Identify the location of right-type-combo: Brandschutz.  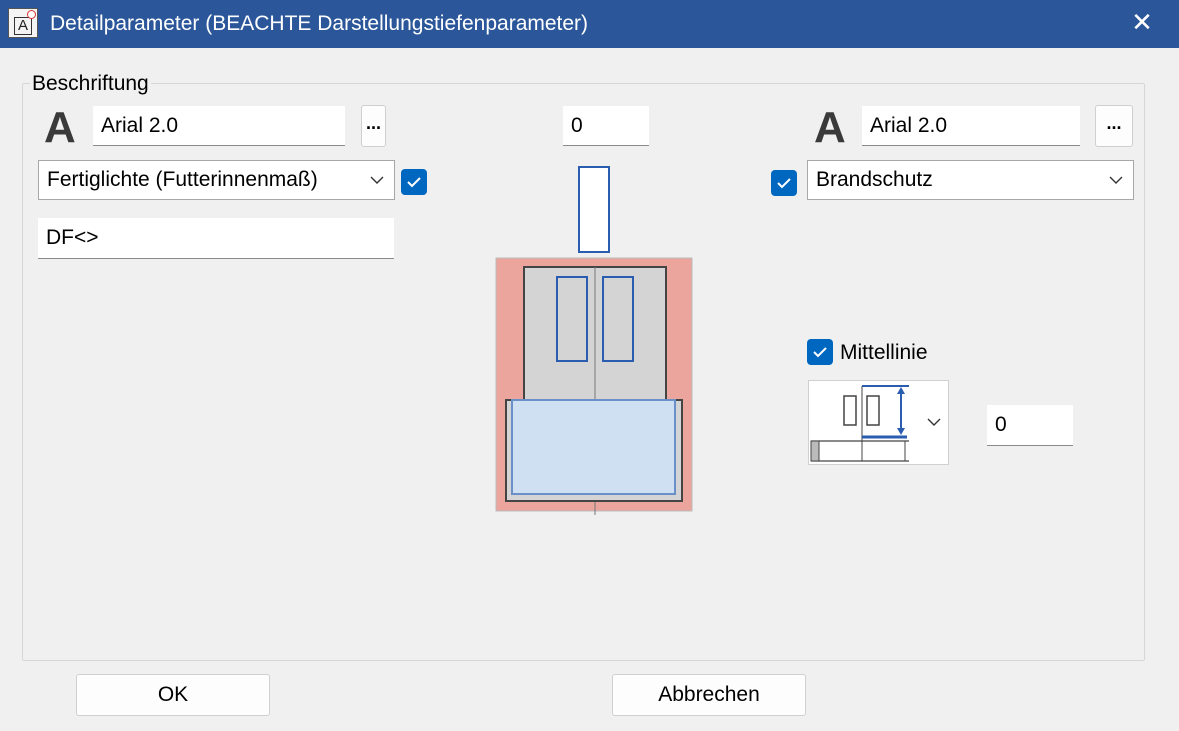
(970, 180).